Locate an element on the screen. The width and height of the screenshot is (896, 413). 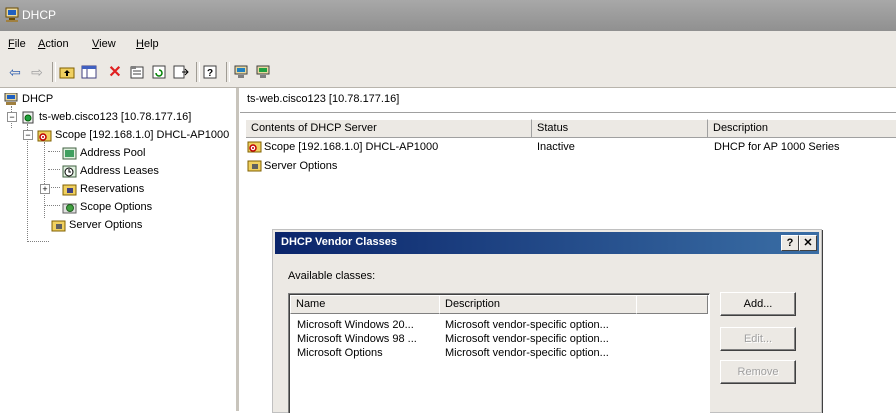
reservations-icon is located at coordinates (69, 189).